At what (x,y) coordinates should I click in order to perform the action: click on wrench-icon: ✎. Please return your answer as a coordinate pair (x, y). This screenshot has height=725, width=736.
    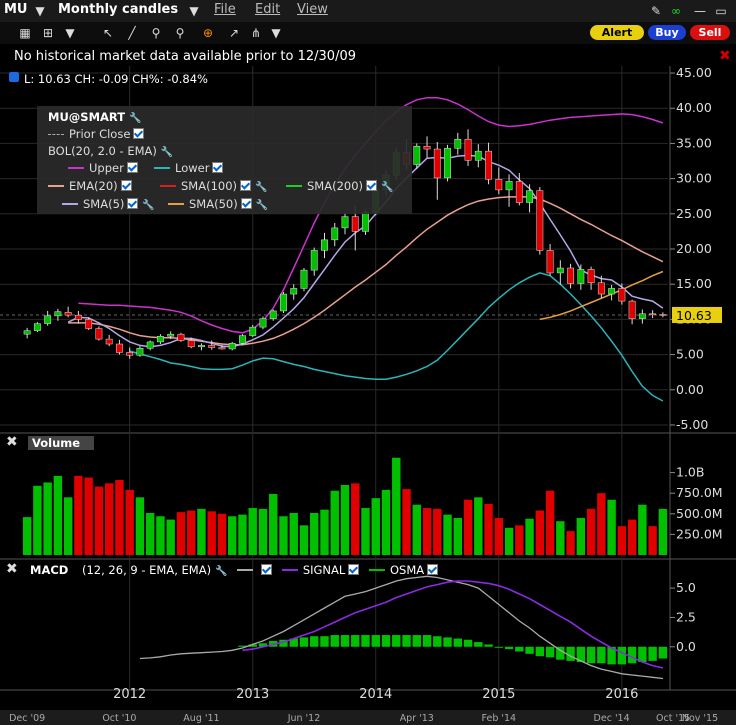
    Looking at the image, I should click on (656, 11).